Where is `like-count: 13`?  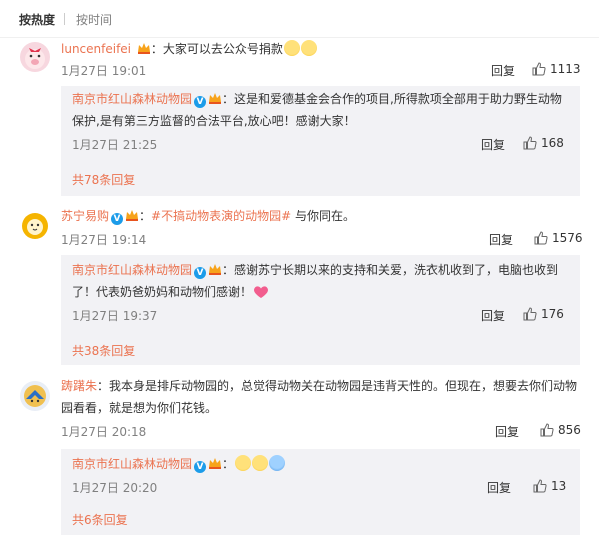
like-count: 13 is located at coordinates (559, 486).